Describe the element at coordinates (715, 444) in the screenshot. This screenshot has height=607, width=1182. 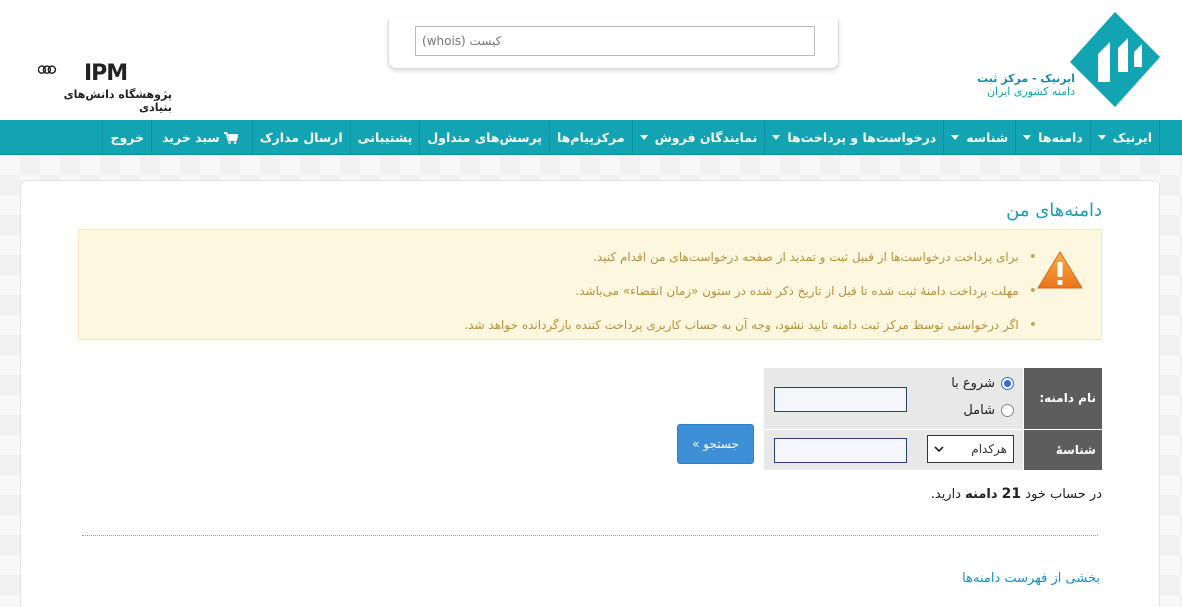
I see `search-button: جستجو »` at that location.